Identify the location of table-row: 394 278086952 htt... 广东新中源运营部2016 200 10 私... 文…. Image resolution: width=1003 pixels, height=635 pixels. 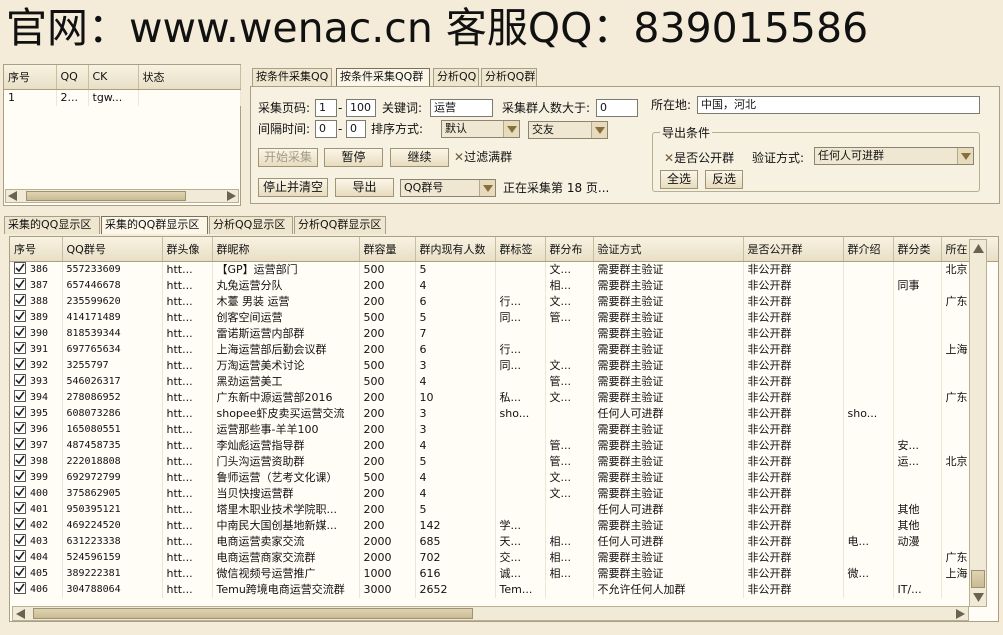
(504, 397).